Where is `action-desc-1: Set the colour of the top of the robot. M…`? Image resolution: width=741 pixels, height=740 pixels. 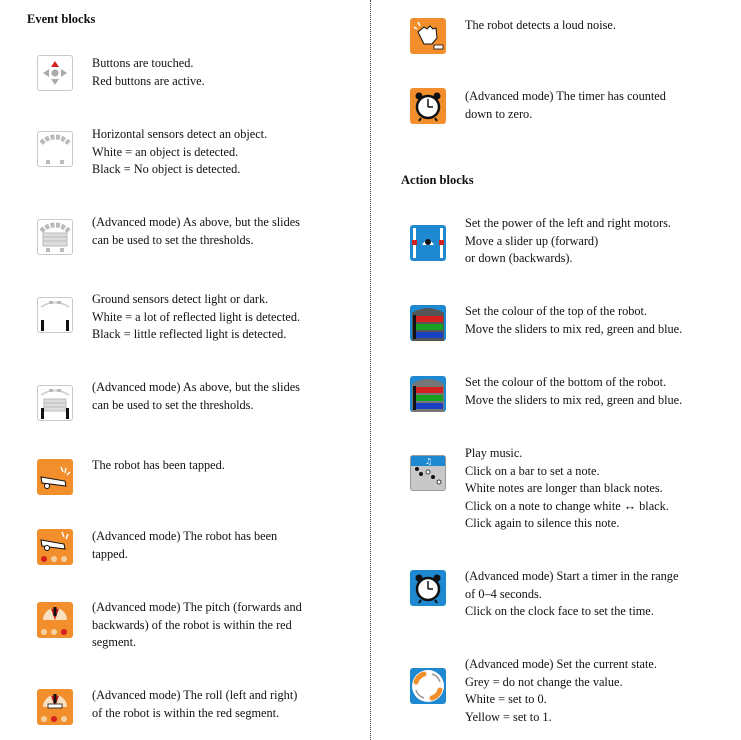
action-desc-1: Set the colour of the top of the robot. M… is located at coordinates (574, 320).